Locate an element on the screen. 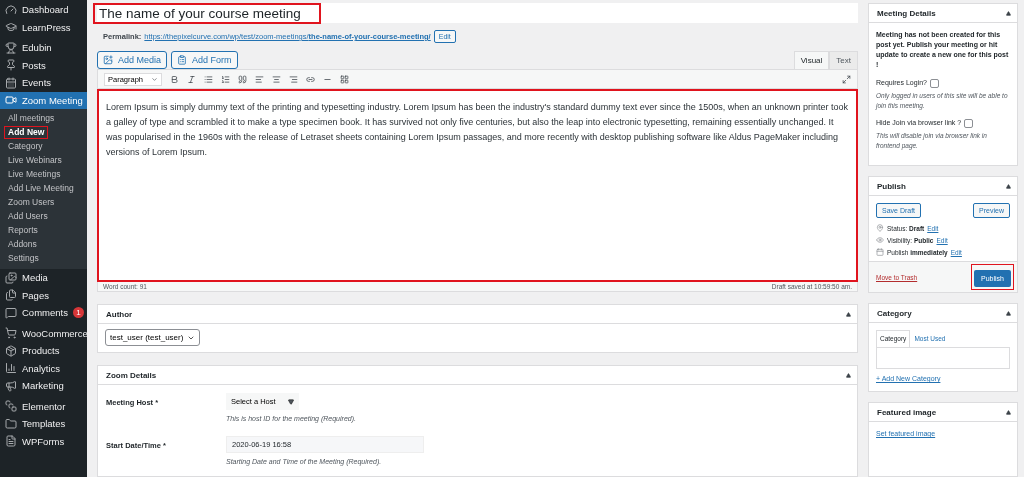 This screenshot has width=1024, height=477. submenu-item: Add Users is located at coordinates (28, 216).